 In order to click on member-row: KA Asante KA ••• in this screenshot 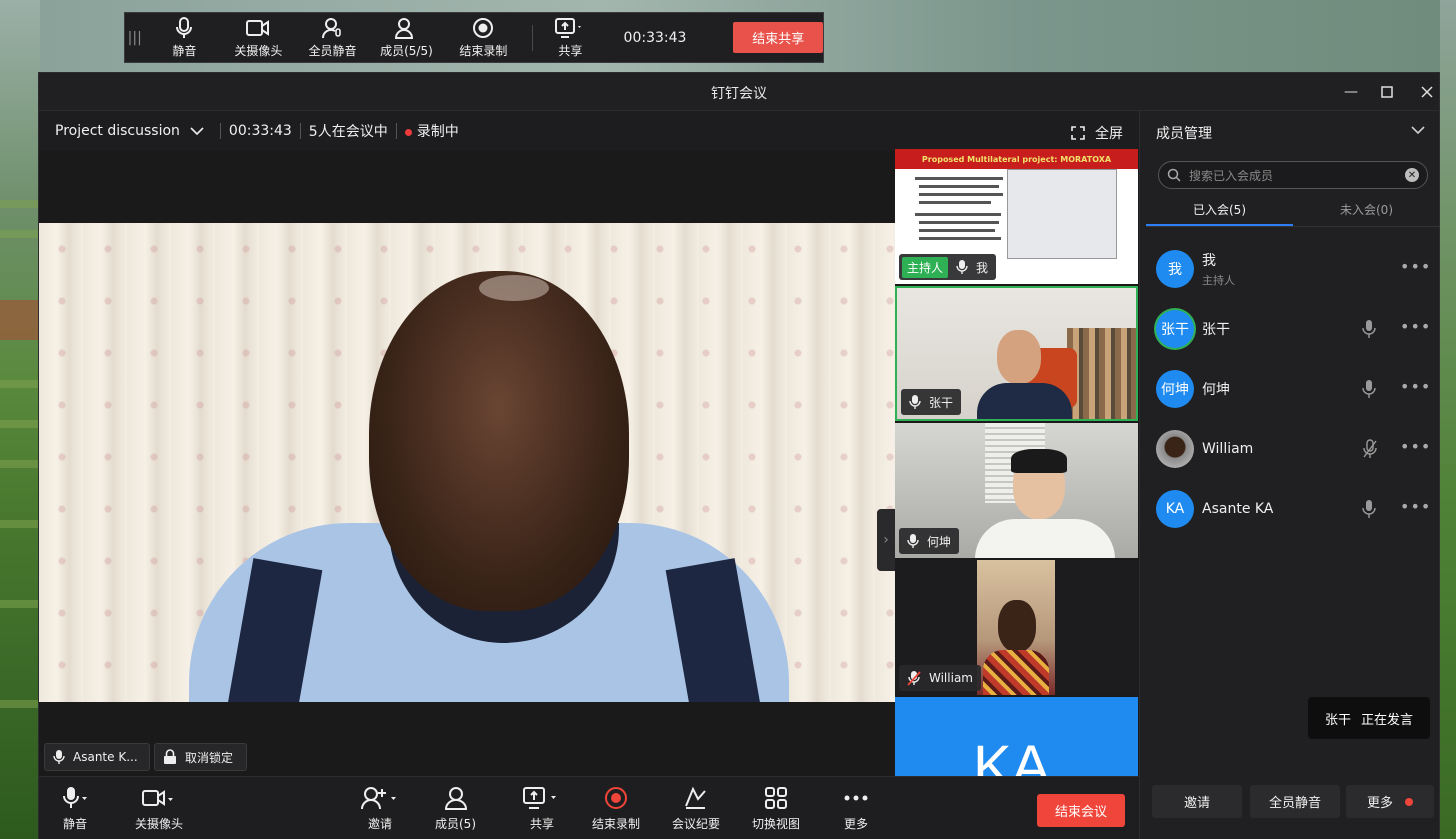, I will do `click(1294, 509)`.